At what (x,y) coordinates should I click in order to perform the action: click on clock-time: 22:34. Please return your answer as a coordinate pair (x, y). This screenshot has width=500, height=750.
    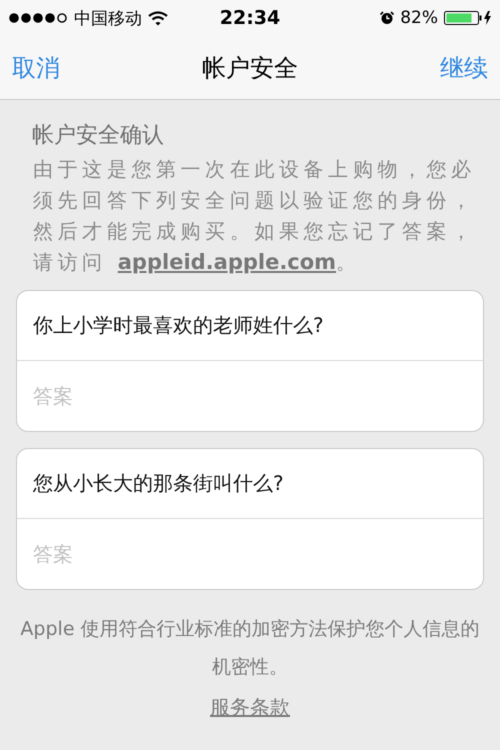
    Looking at the image, I should click on (250, 18).